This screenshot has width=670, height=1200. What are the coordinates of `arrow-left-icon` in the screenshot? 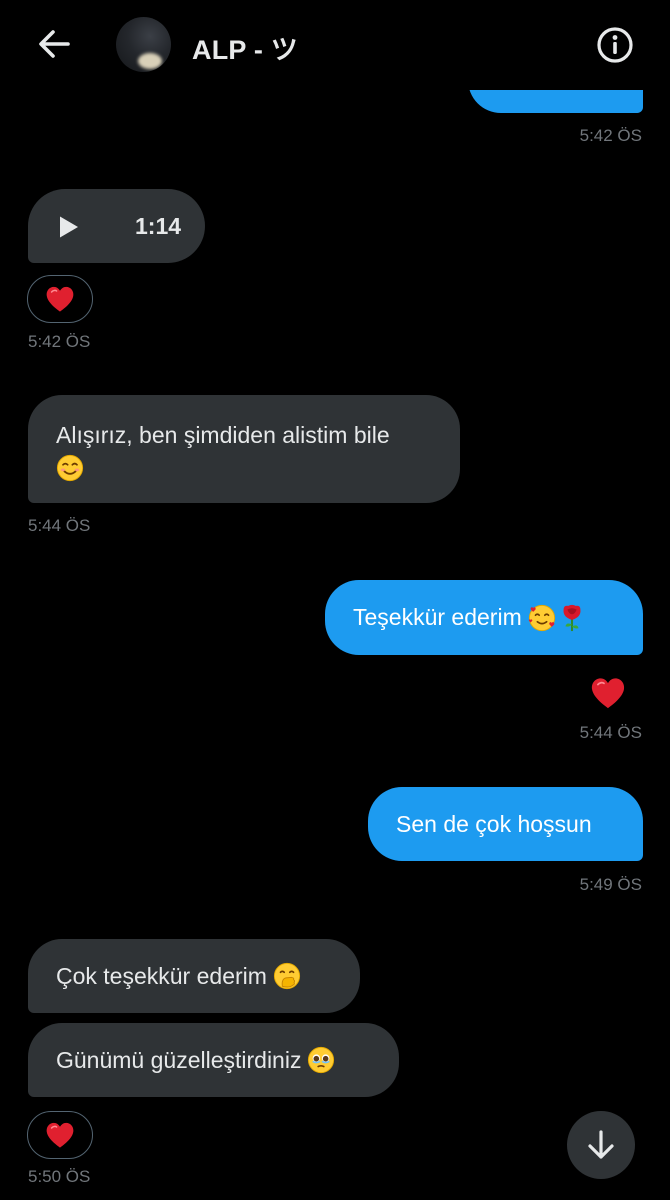 It's located at (54, 44).